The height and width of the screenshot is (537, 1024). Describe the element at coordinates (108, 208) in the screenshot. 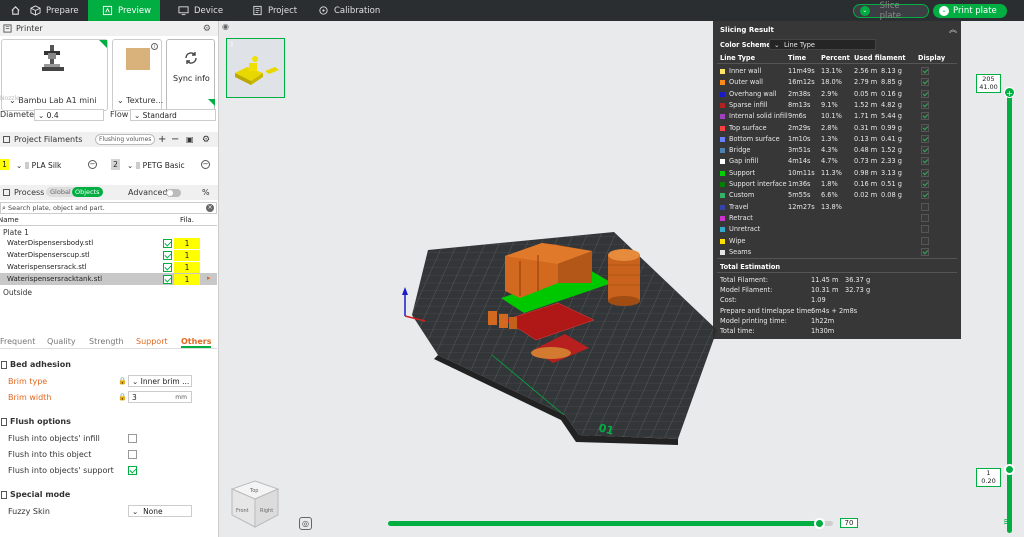

I see `object-search-box: ⌕ Search plate, object and part. ×` at that location.